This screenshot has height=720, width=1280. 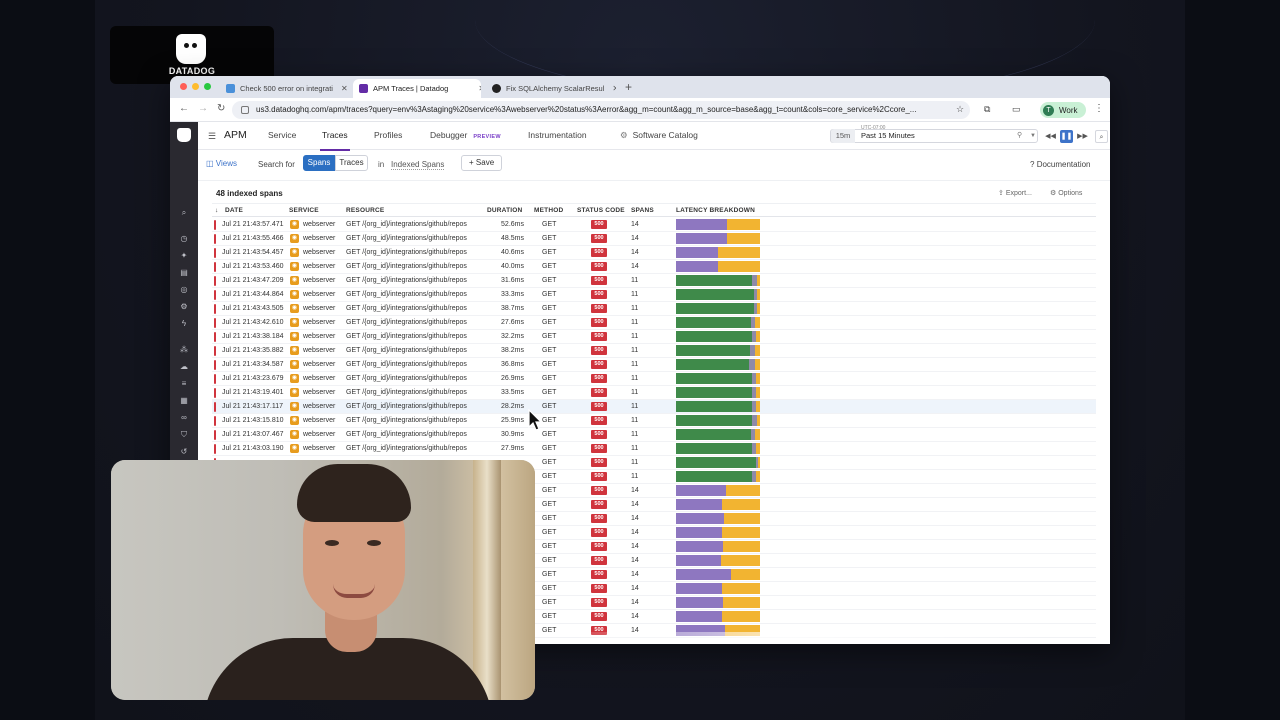 What do you see at coordinates (184, 273) in the screenshot?
I see `dashboard-icon: ▤` at bounding box center [184, 273].